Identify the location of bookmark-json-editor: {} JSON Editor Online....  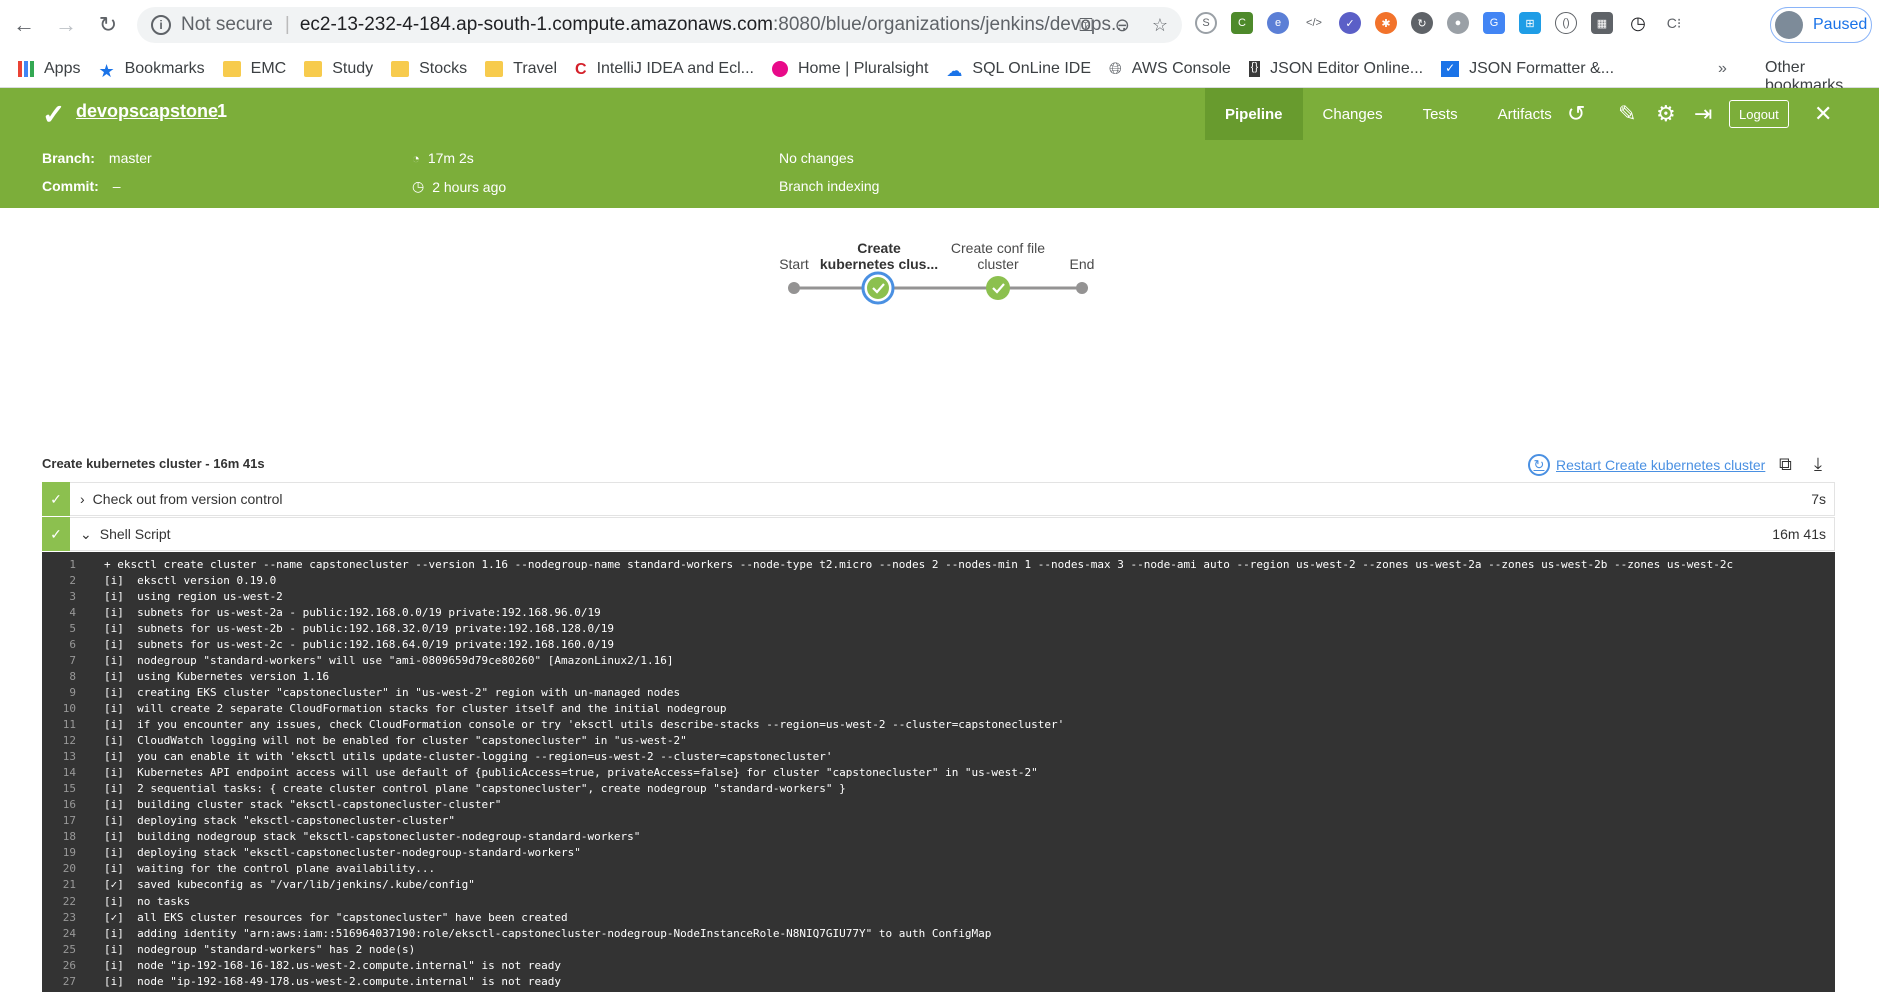
(1335, 69).